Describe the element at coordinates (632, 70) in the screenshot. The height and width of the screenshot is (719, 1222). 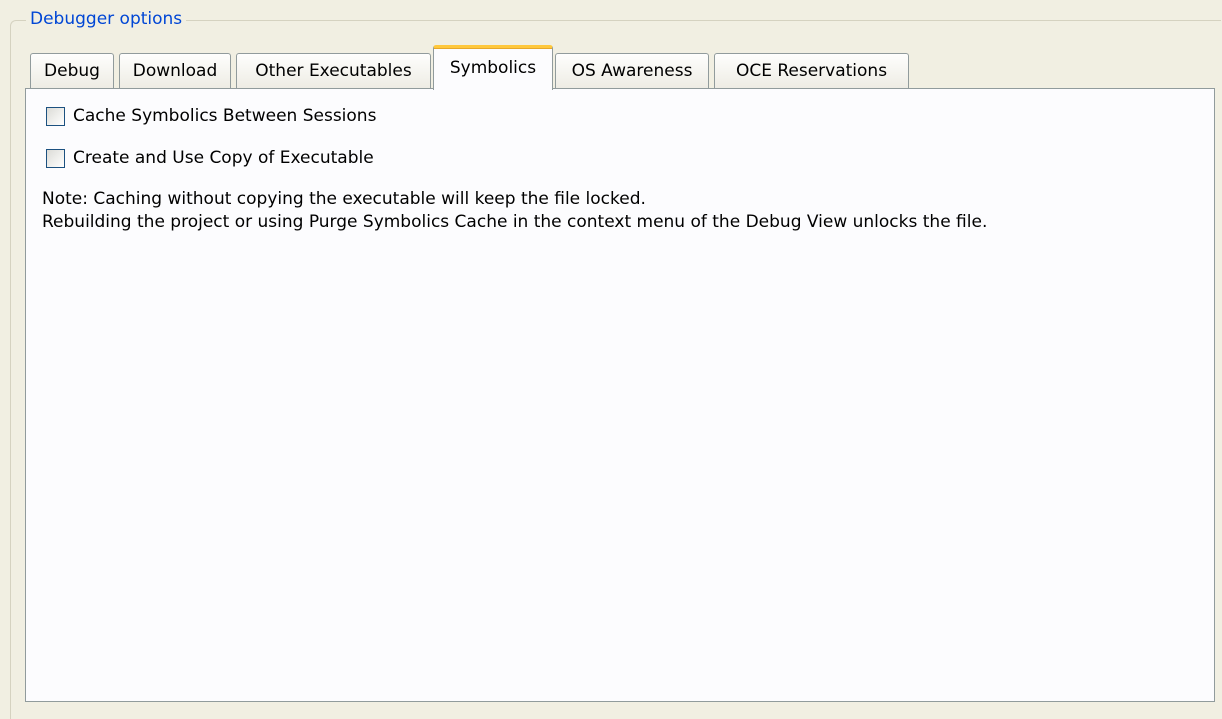
I see `tab-os-awareness: OS Awareness` at that location.